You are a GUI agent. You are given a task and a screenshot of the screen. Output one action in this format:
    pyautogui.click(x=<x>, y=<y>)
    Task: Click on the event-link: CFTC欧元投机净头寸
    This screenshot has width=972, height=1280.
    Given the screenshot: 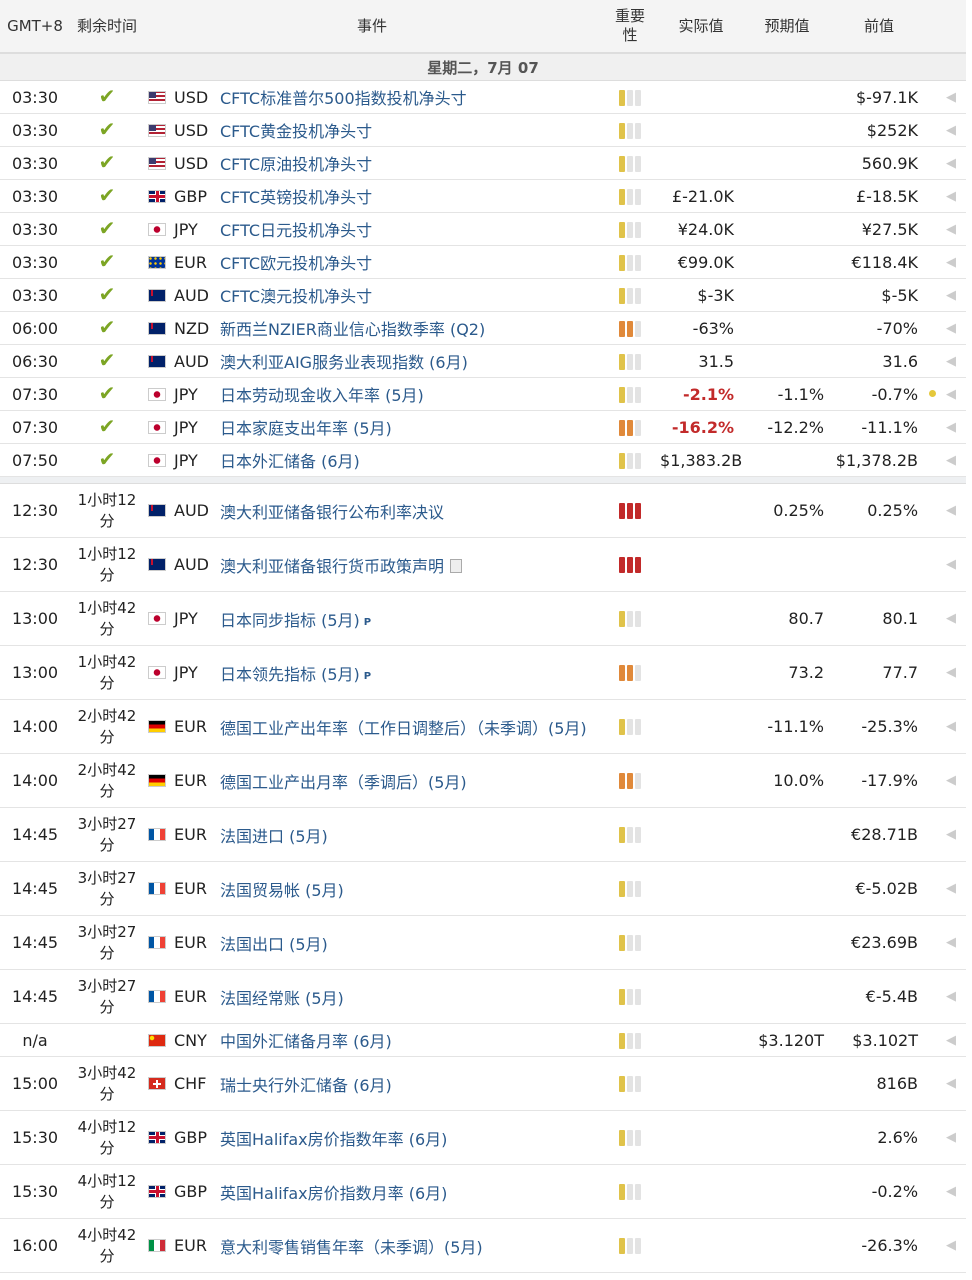 What is the action you would take?
    pyautogui.click(x=296, y=263)
    